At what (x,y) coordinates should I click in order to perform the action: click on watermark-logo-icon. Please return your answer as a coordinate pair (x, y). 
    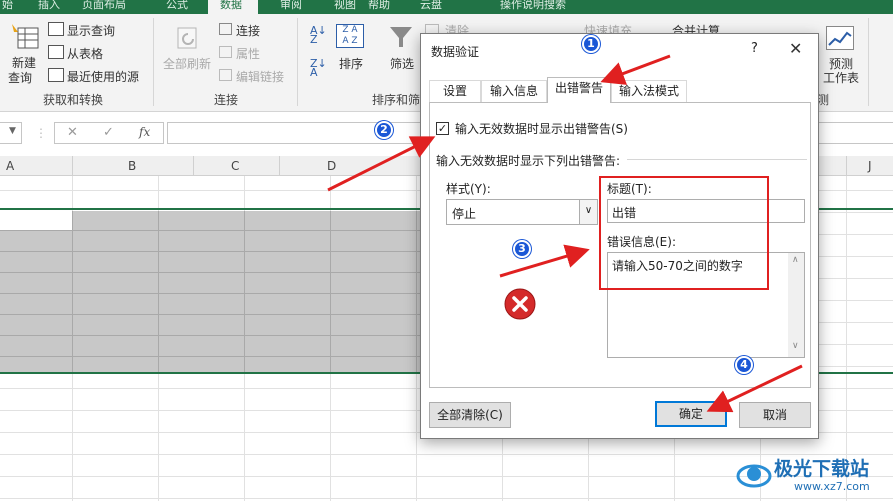
    Looking at the image, I should click on (754, 476).